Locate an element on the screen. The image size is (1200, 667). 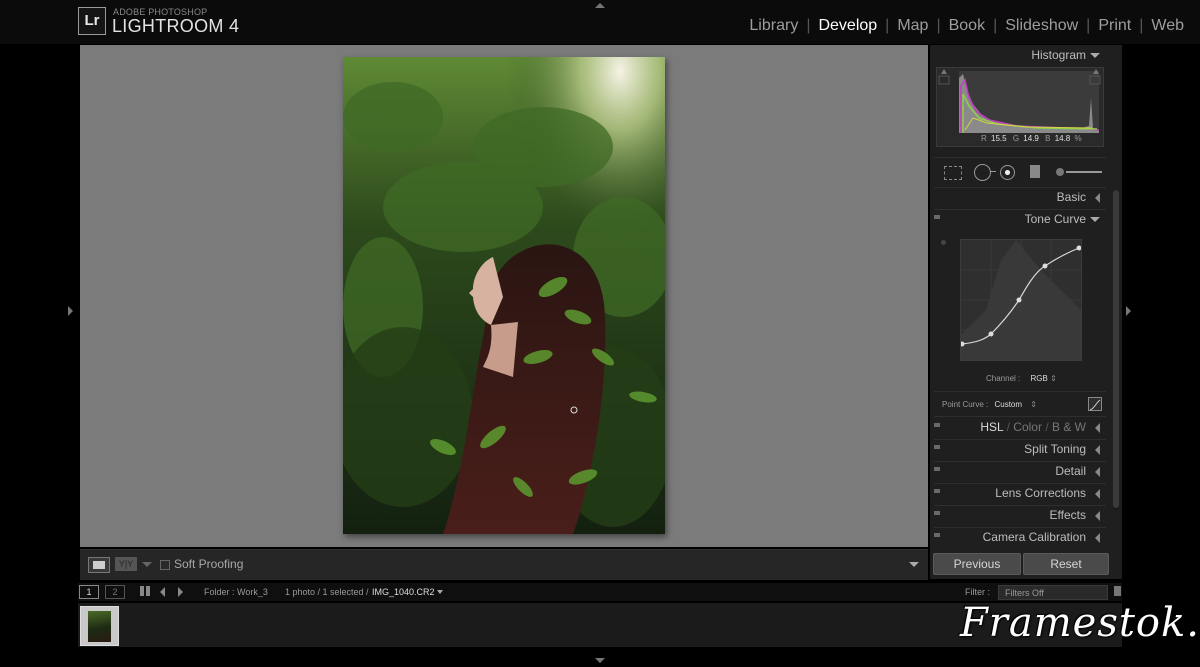
b-label: B is located at coordinates (1048, 138).